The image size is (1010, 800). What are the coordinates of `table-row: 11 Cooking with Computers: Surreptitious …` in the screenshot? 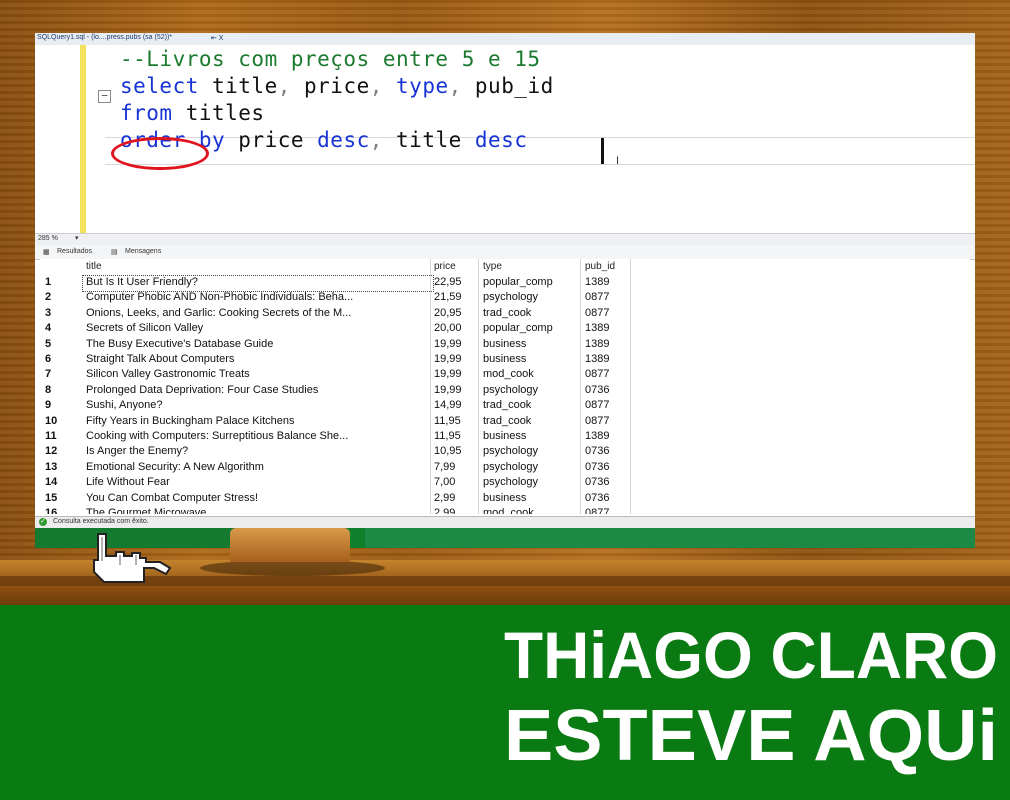 It's located at (505, 437).